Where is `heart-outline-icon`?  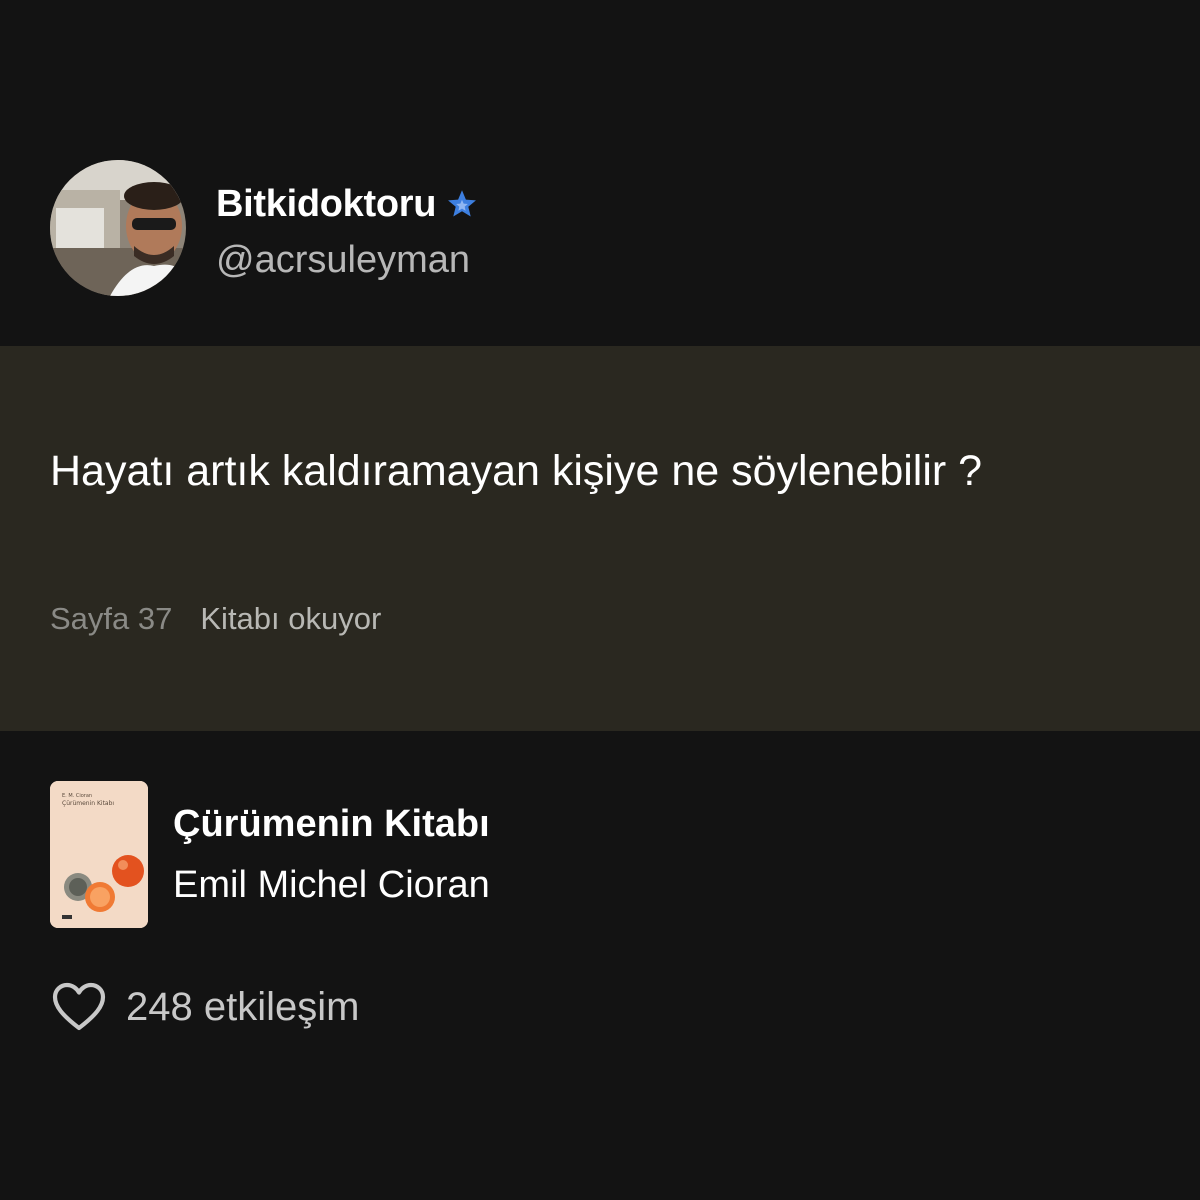 heart-outline-icon is located at coordinates (79, 1007).